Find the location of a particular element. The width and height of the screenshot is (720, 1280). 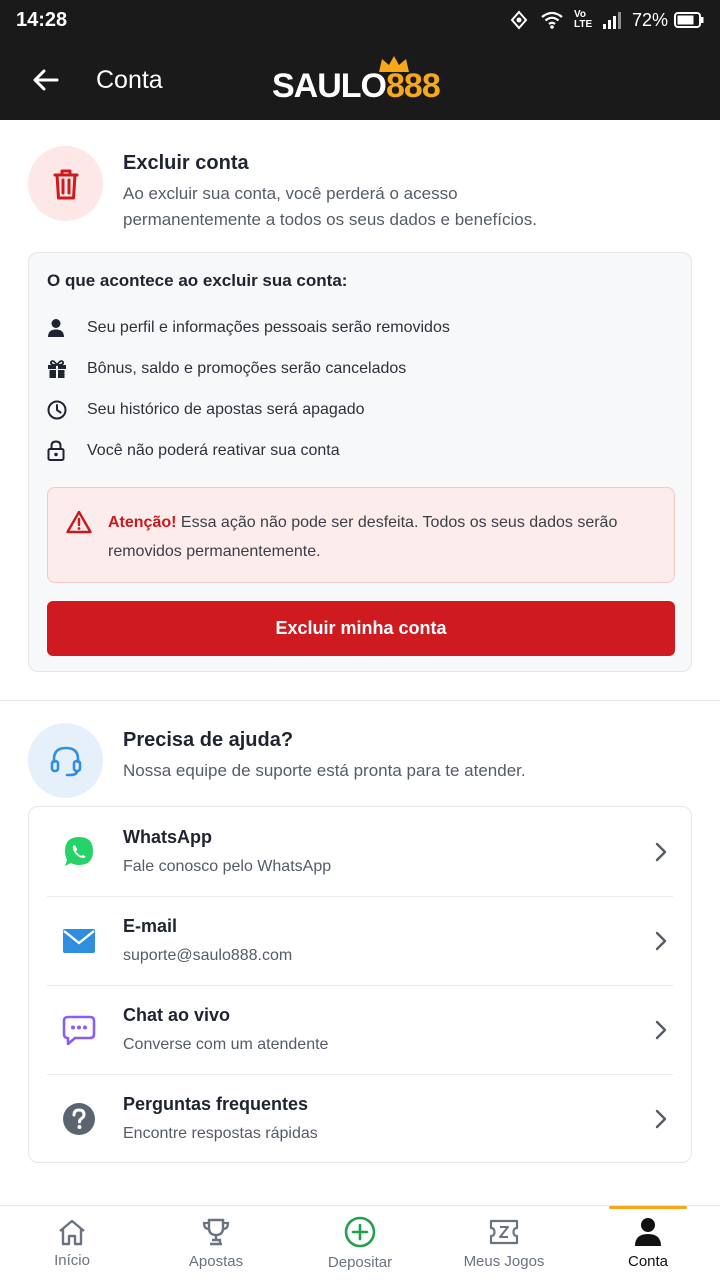

back-button is located at coordinates (45, 80).